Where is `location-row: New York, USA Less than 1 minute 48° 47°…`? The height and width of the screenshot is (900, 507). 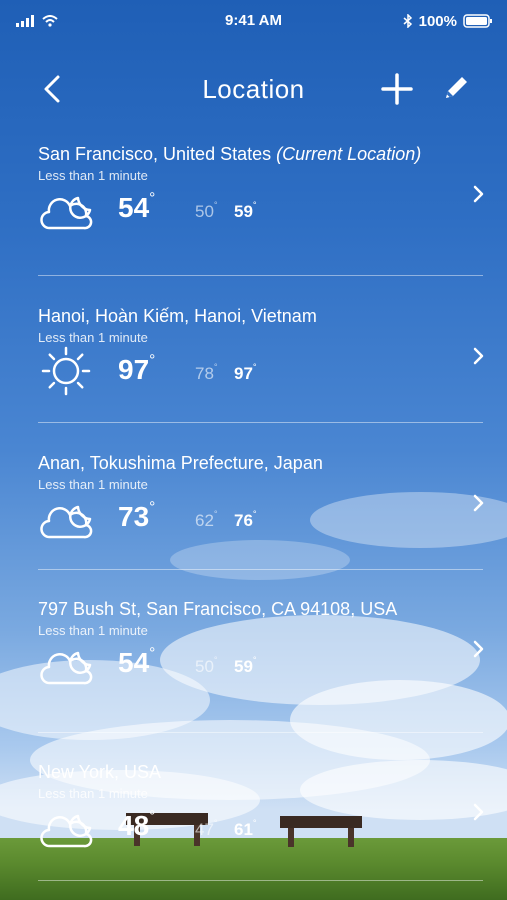 location-row: New York, USA Less than 1 minute 48° 47°… is located at coordinates (253, 817).